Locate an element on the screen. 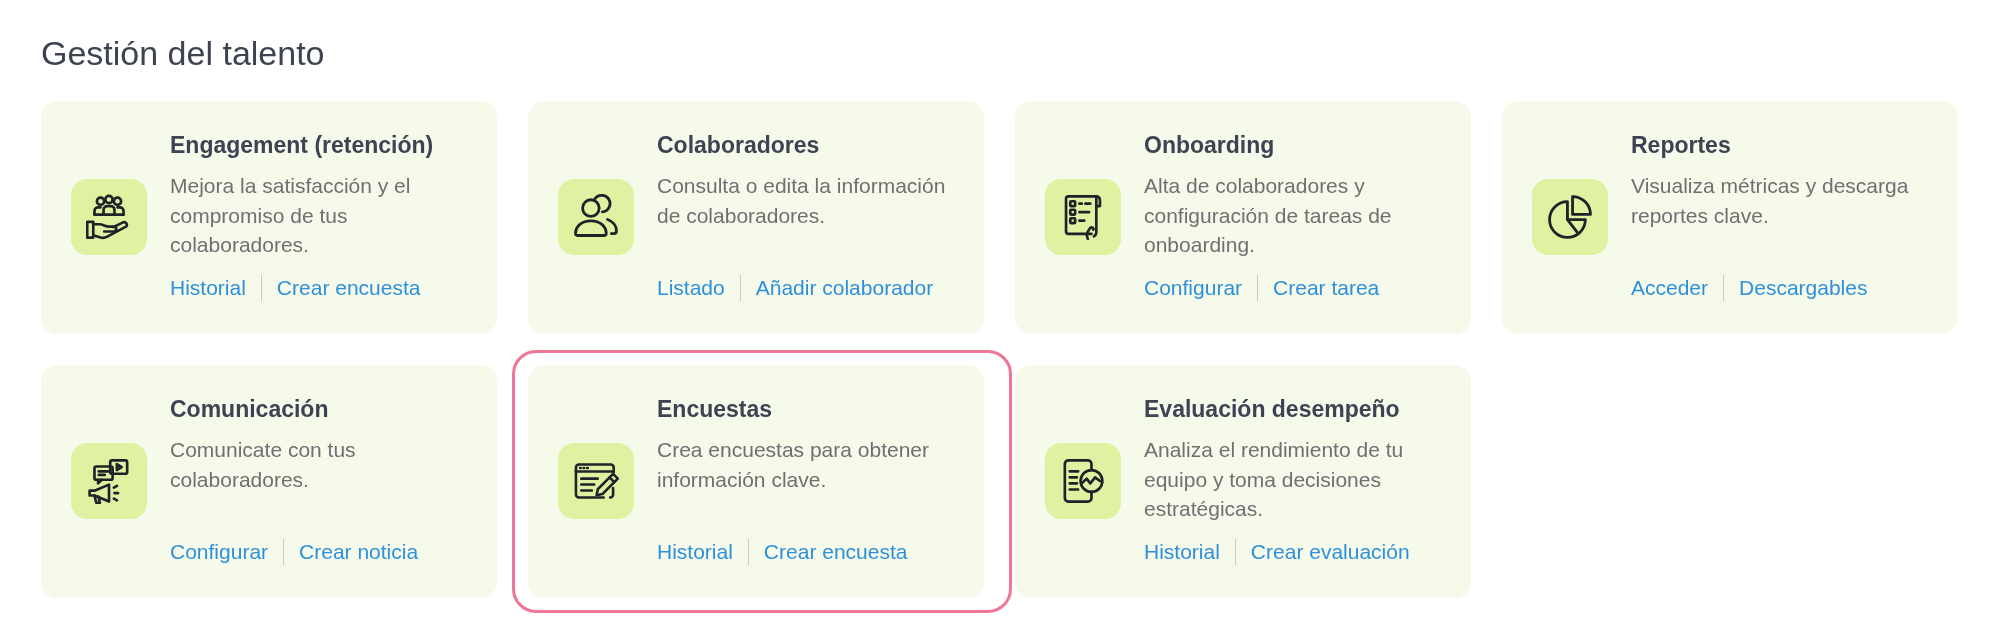 The image size is (2000, 639). form-pencil-icon is located at coordinates (596, 480).